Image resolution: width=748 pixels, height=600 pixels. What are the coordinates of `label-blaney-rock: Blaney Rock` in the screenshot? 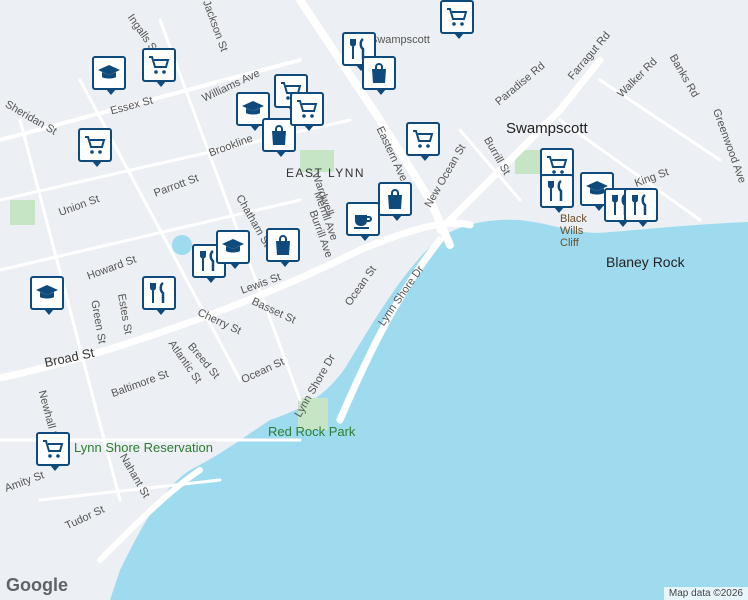 It's located at (645, 262).